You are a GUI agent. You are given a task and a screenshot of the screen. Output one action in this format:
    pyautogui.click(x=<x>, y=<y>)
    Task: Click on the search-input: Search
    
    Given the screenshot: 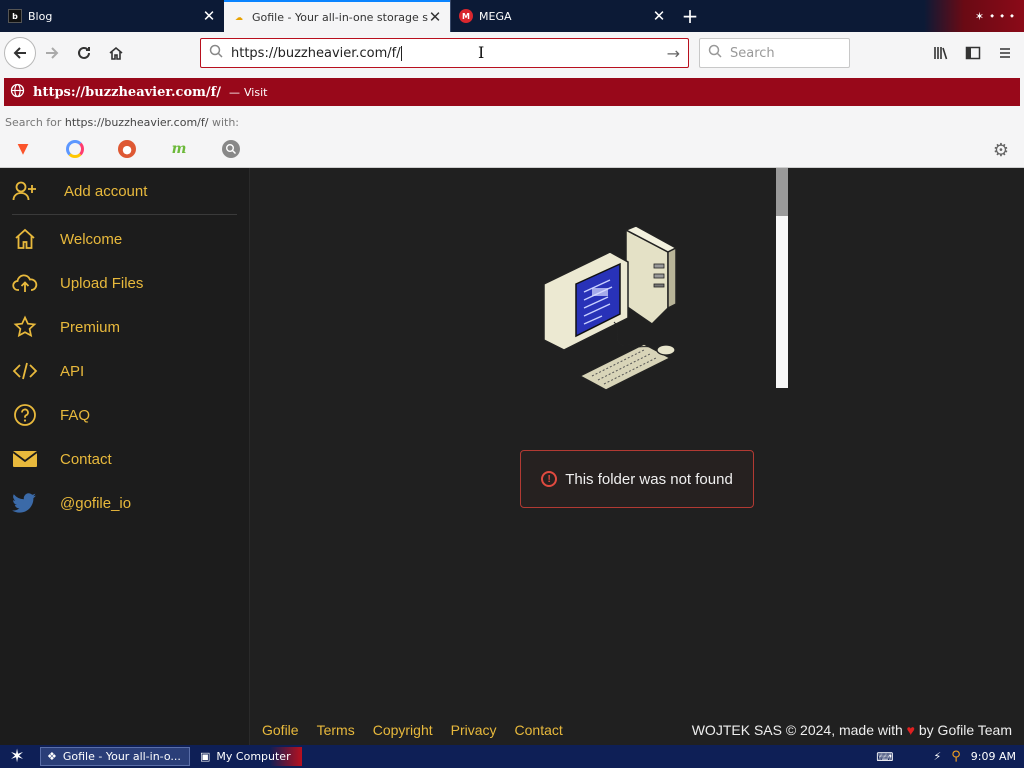 What is the action you would take?
    pyautogui.click(x=752, y=53)
    